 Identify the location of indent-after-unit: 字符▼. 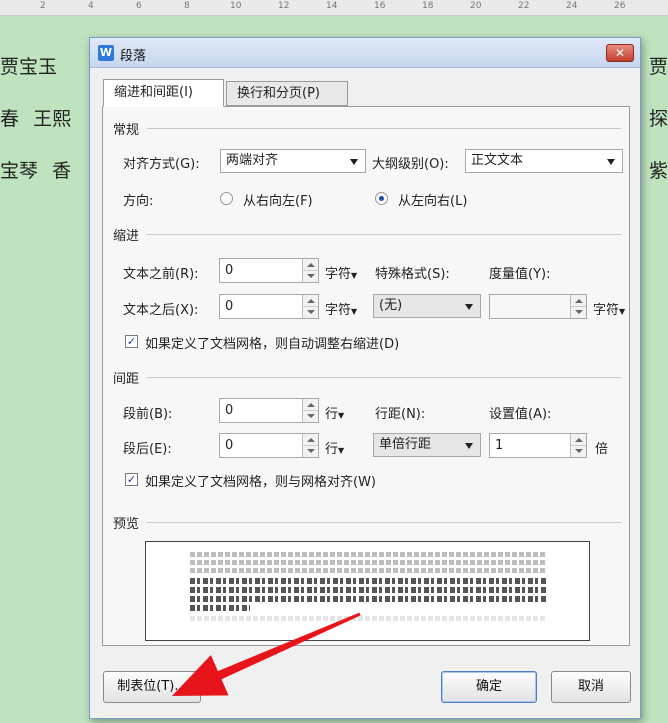
(341, 308).